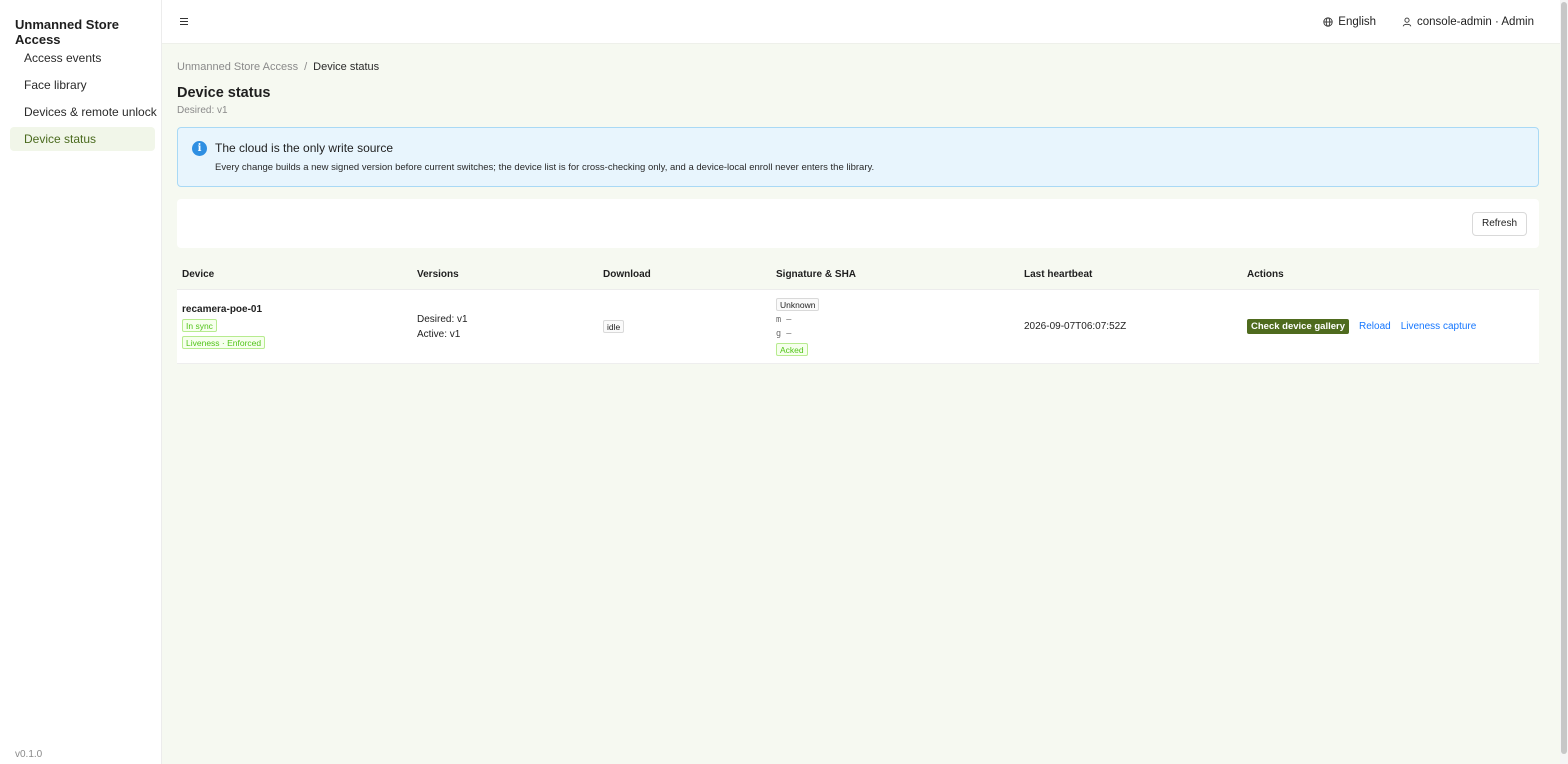  Describe the element at coordinates (442, 319) in the screenshot. I see `desired-version: Desired: v1` at that location.